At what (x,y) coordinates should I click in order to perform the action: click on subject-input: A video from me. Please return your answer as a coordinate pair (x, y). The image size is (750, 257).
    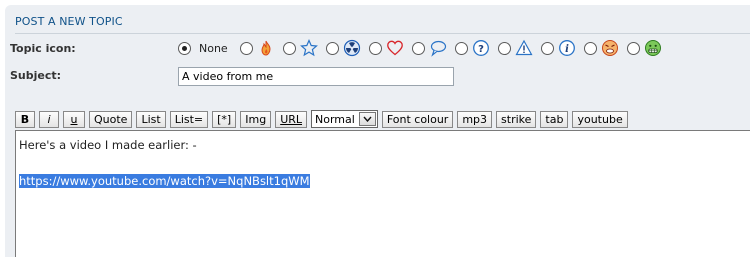
    Looking at the image, I should click on (316, 76).